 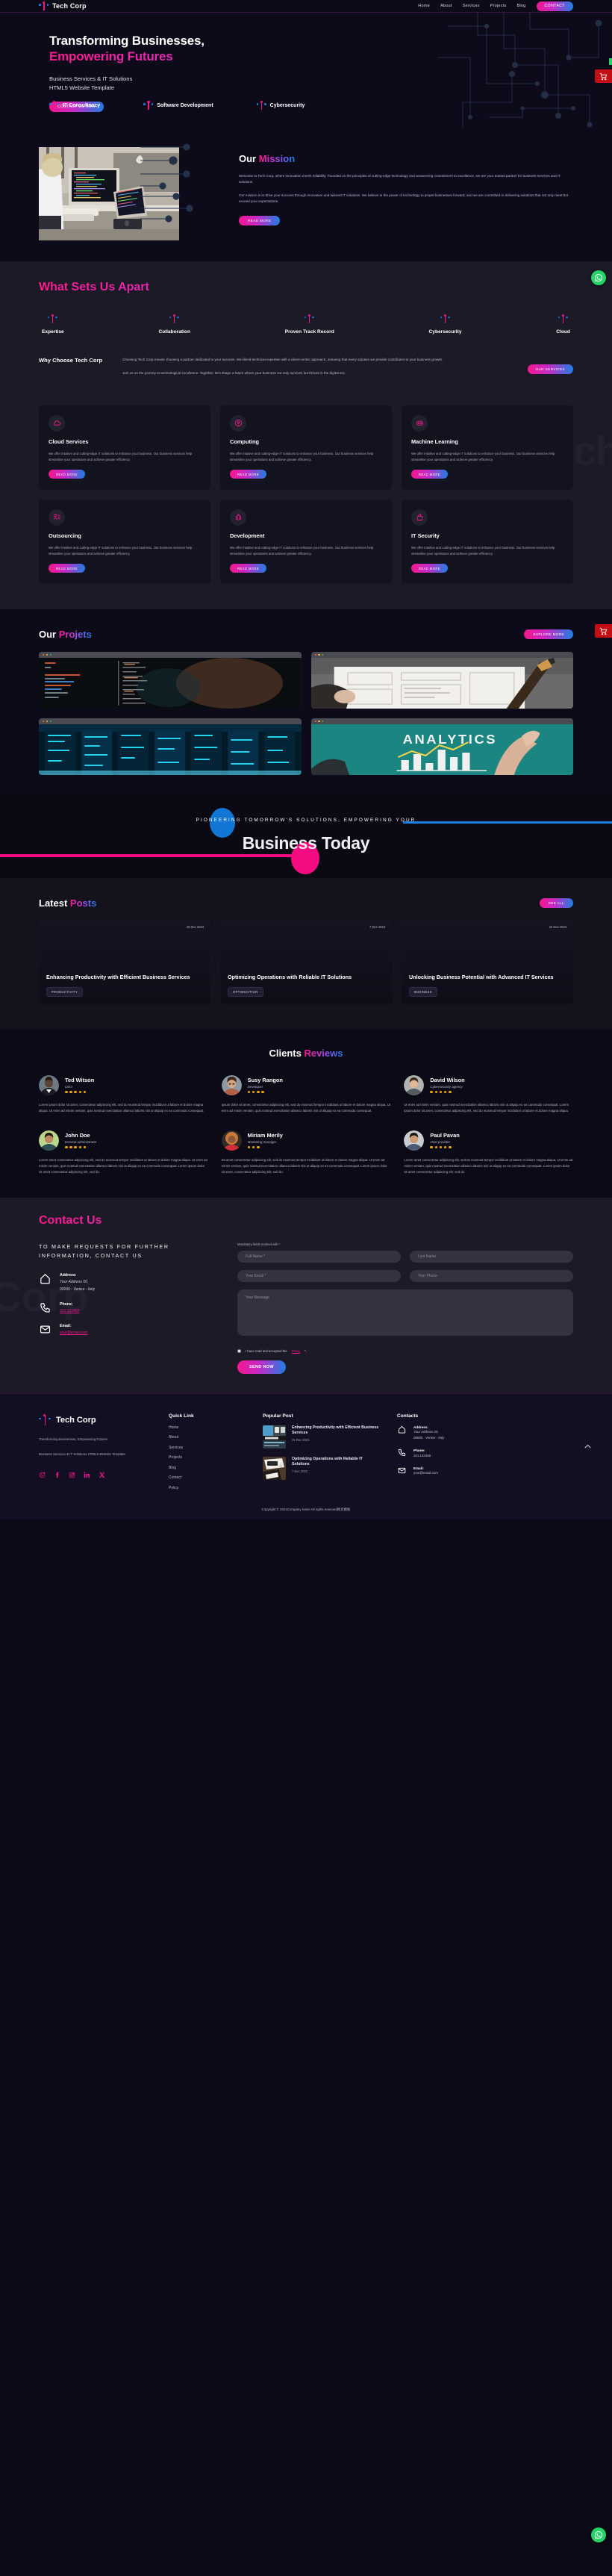 I want to click on mission-read-more-button: READ MORE, so click(x=260, y=220).